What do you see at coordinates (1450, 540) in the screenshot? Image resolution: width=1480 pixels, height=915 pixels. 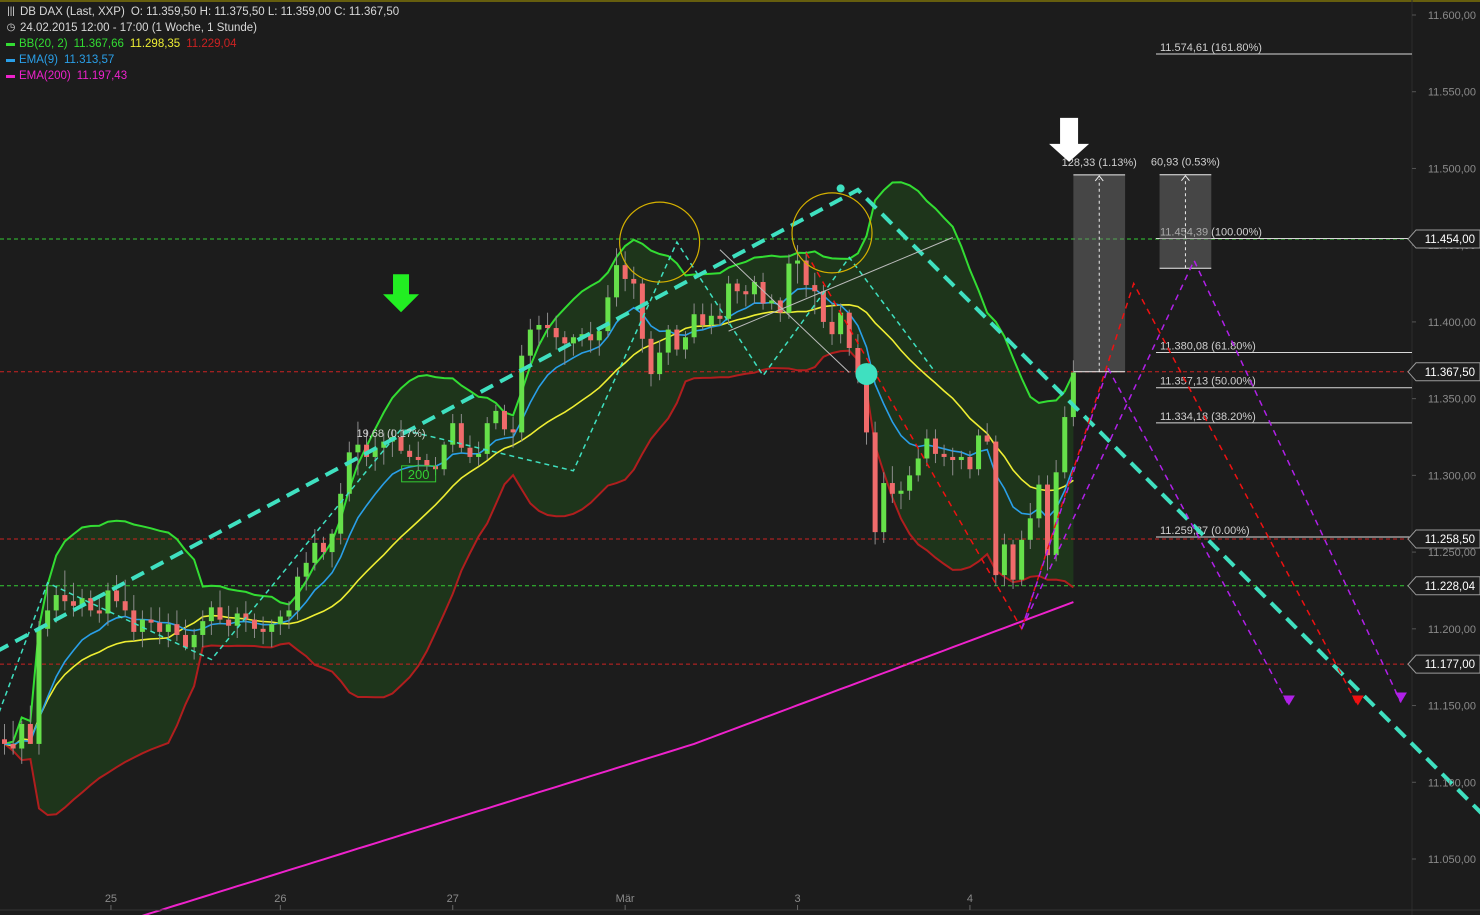 I see `level-tag-text: 11.258,50` at bounding box center [1450, 540].